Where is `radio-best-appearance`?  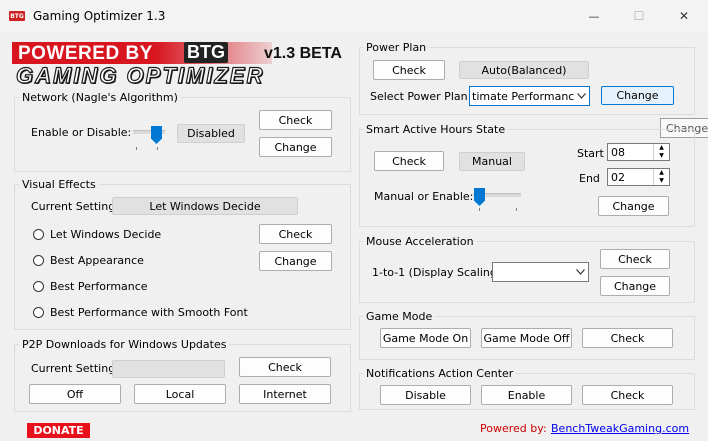
radio-best-appearance is located at coordinates (38, 260).